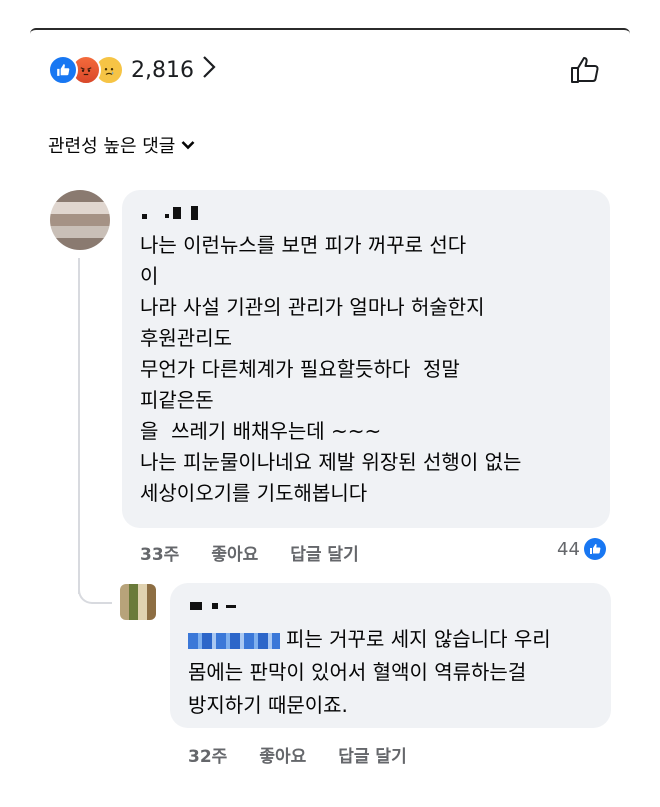  What do you see at coordinates (112, 146) in the screenshot?
I see `sort-label: 관련성 높은 댓글` at bounding box center [112, 146].